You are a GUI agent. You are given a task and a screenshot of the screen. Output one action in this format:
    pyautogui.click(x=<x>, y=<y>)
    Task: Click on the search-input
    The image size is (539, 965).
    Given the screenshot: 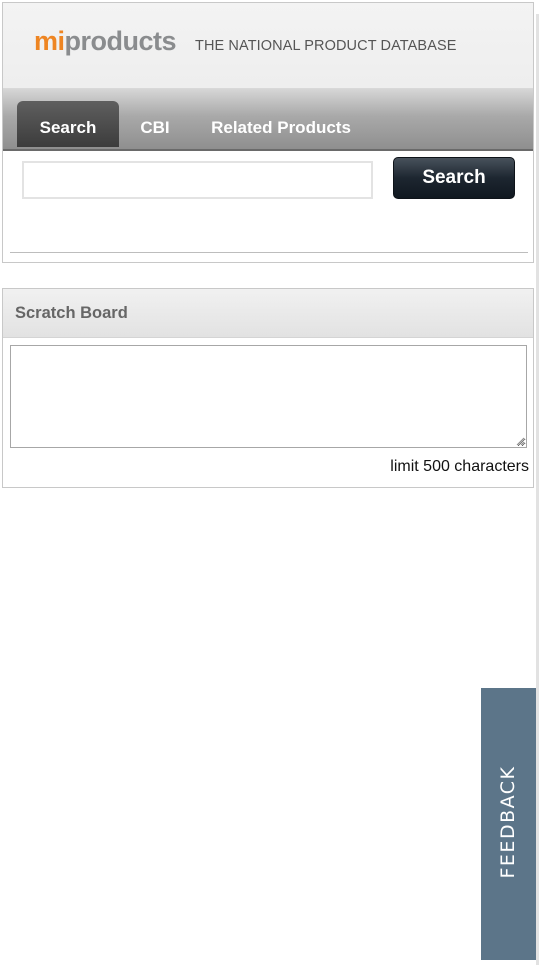 What is the action you would take?
    pyautogui.click(x=197, y=180)
    